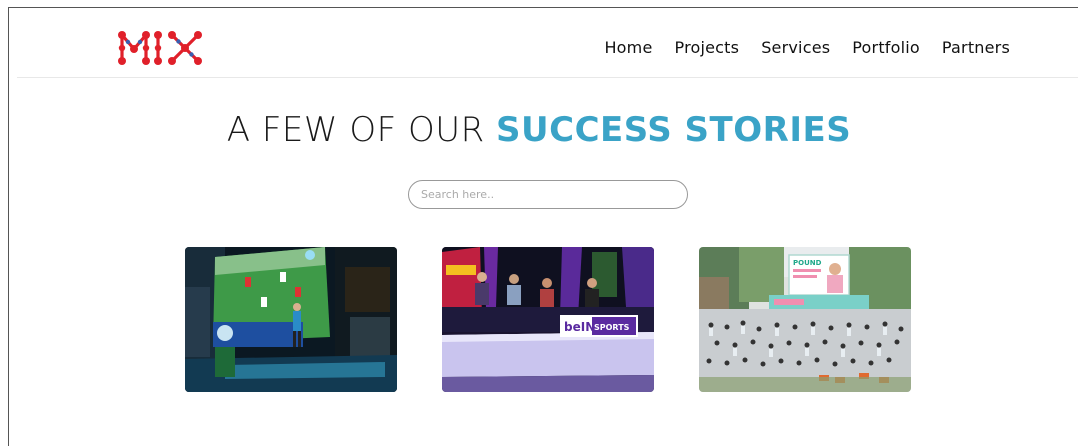 The width and height of the screenshot is (1078, 446). I want to click on football-screen-event-photo-icon, so click(291, 319).